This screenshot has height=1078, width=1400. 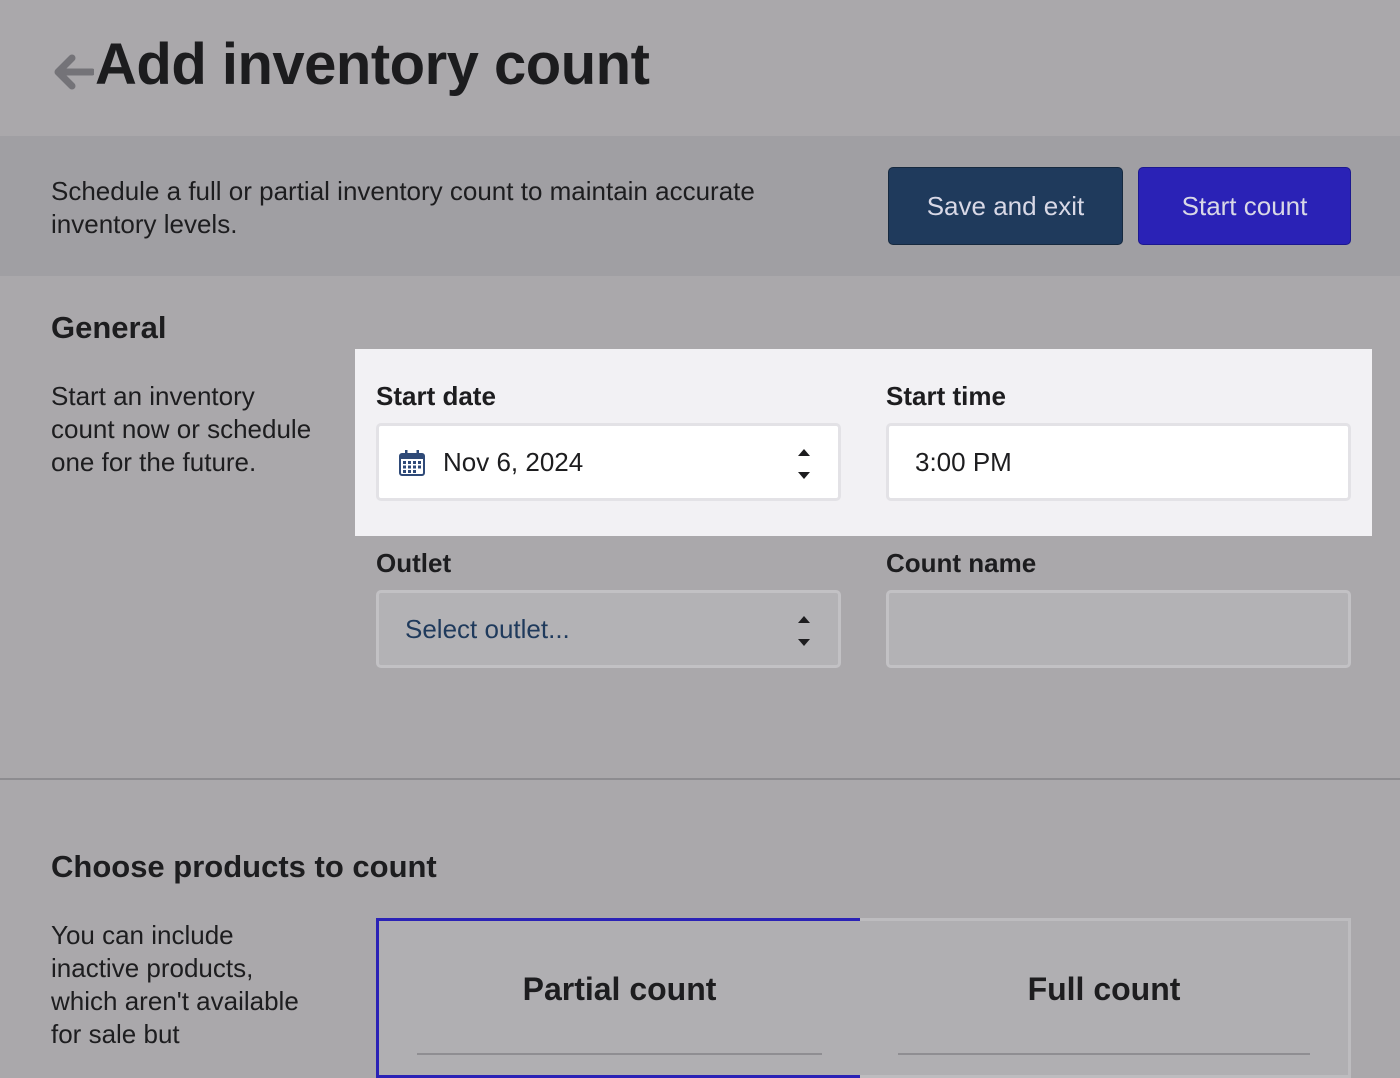 I want to click on save-and-exit-button: Save and exit, so click(x=1005, y=206).